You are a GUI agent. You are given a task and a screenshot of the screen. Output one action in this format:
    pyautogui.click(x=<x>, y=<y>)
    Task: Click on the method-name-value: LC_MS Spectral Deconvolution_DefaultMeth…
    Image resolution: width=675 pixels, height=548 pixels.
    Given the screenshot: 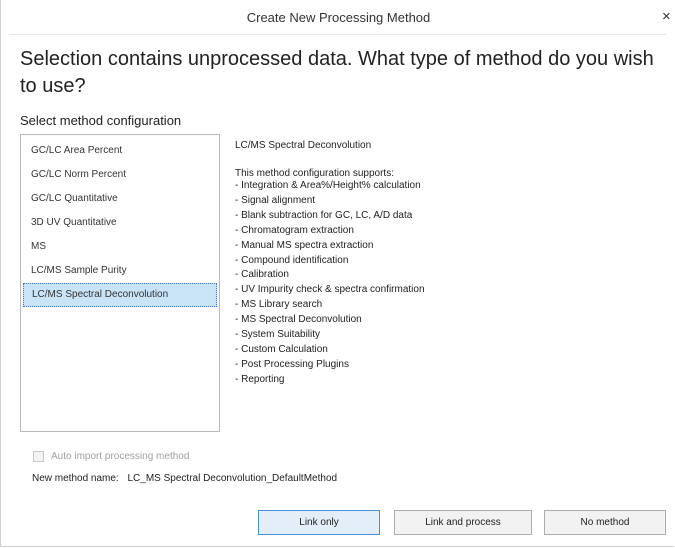 What is the action you would take?
    pyautogui.click(x=233, y=478)
    